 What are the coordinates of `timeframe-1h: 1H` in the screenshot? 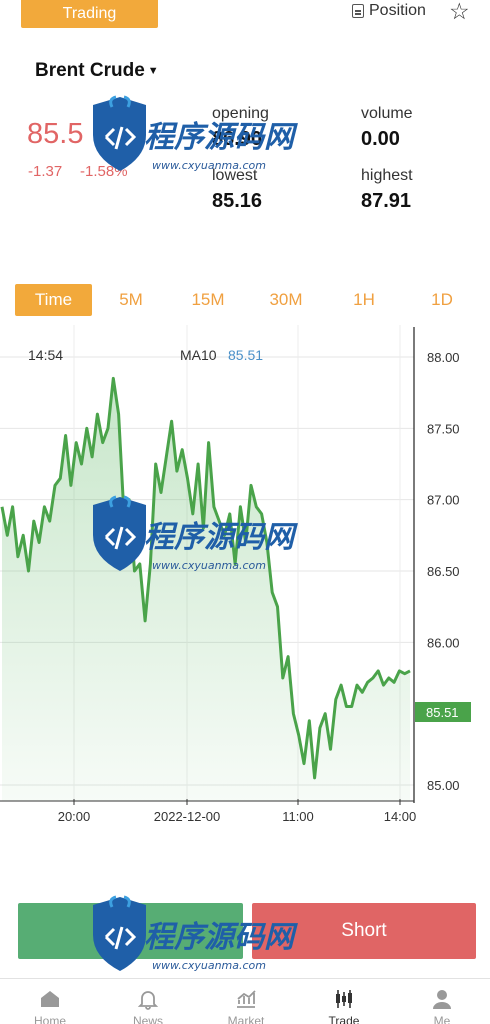 It's located at (364, 300).